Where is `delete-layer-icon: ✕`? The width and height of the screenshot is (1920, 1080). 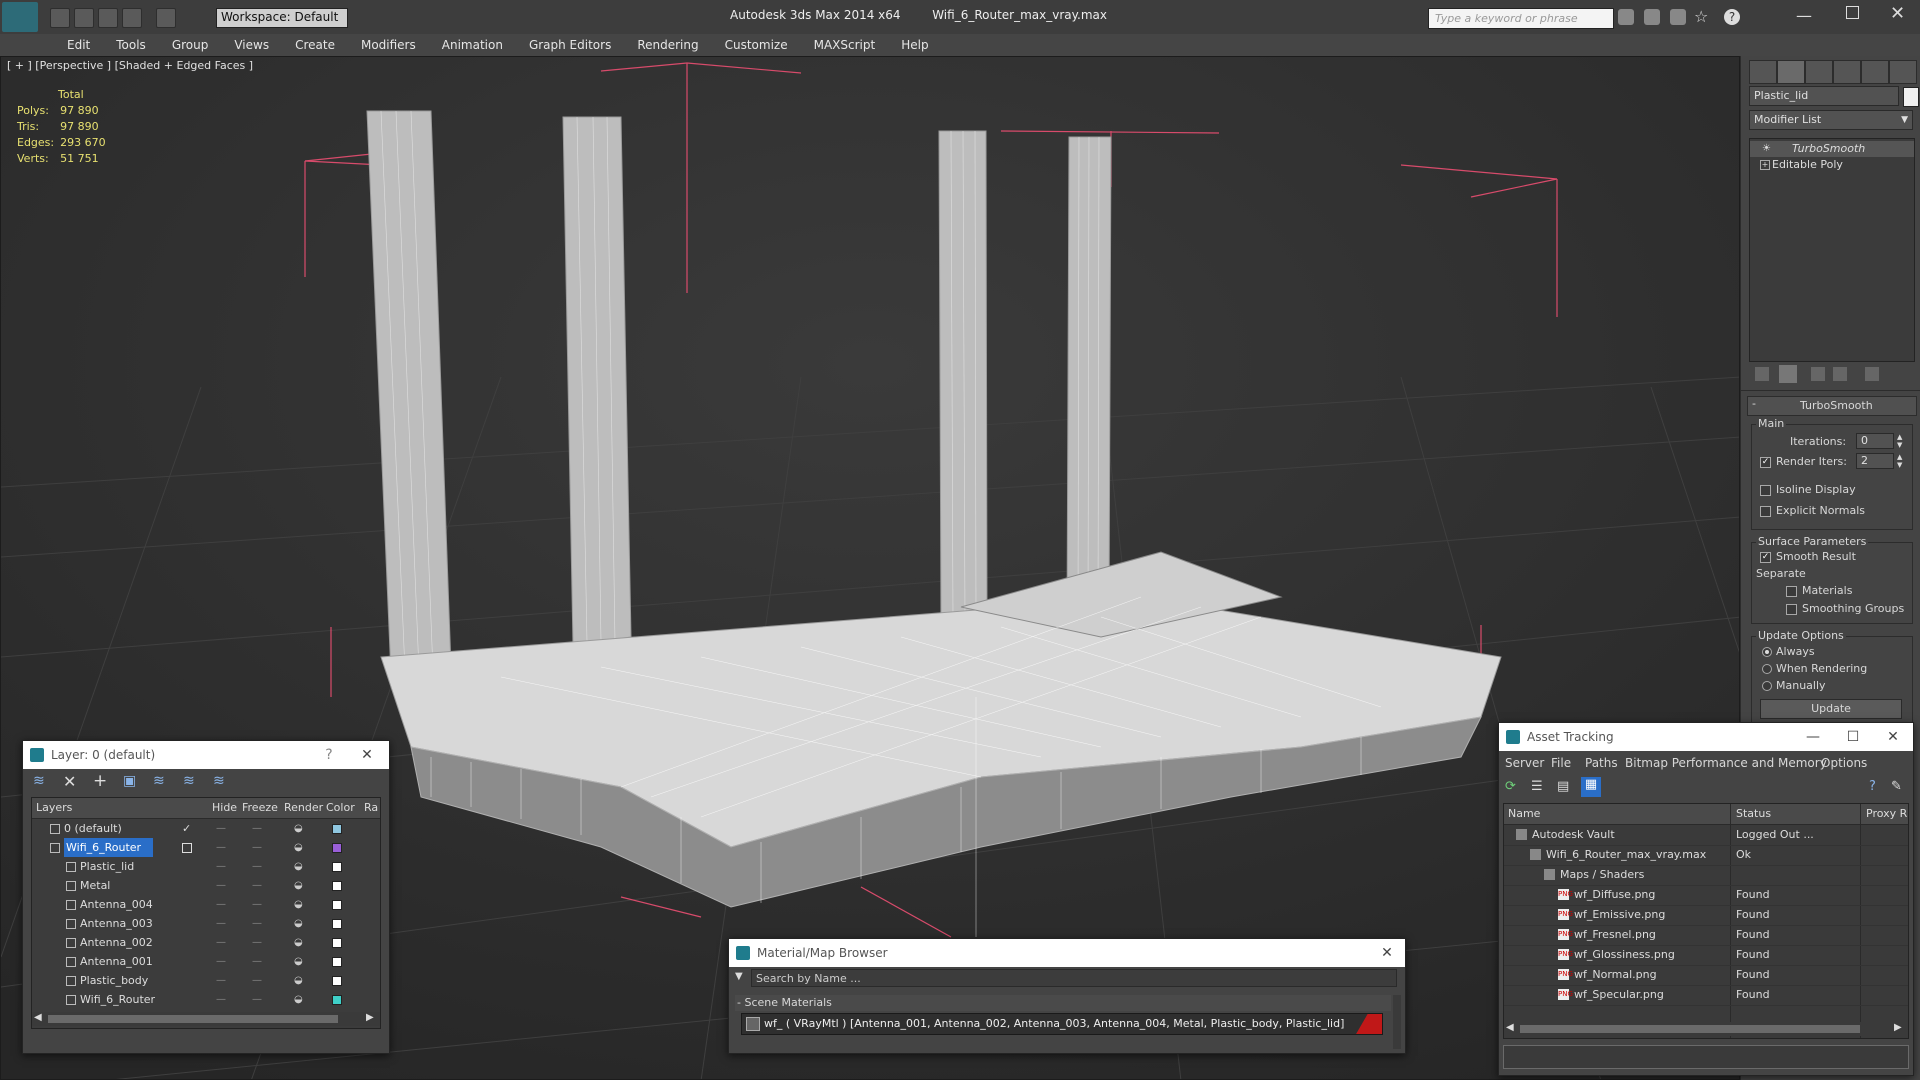
delete-layer-icon: ✕ is located at coordinates (73, 781).